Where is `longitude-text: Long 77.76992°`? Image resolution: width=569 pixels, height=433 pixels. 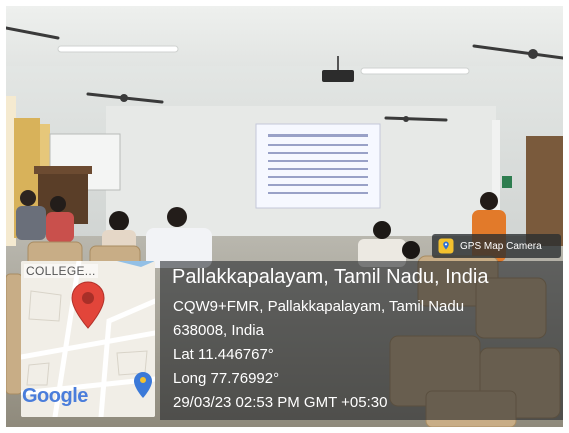 longitude-text: Long 77.76992° is located at coordinates (226, 378).